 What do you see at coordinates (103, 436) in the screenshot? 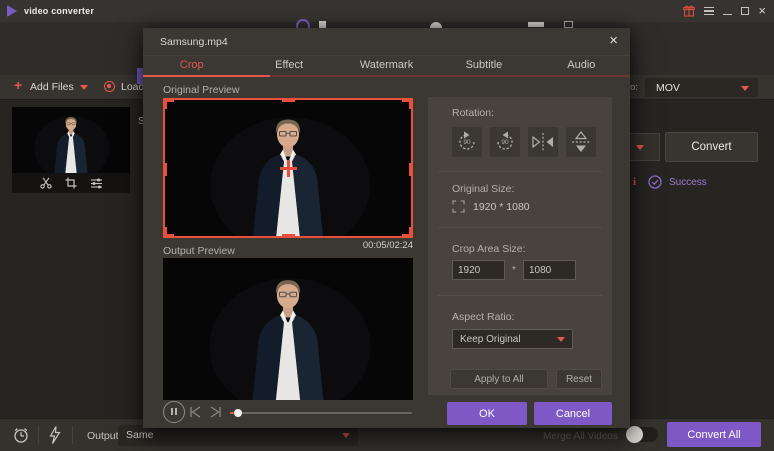
I see `output-label: Output` at bounding box center [103, 436].